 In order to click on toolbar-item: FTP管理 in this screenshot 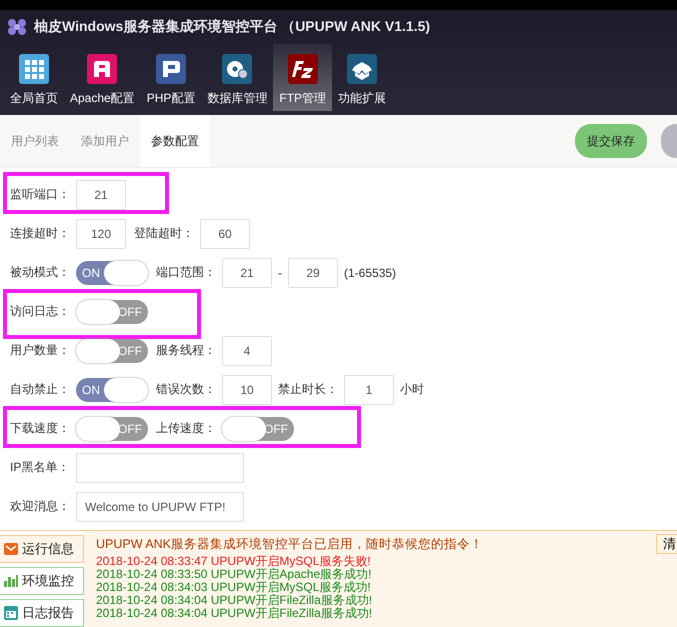, I will do `click(302, 77)`.